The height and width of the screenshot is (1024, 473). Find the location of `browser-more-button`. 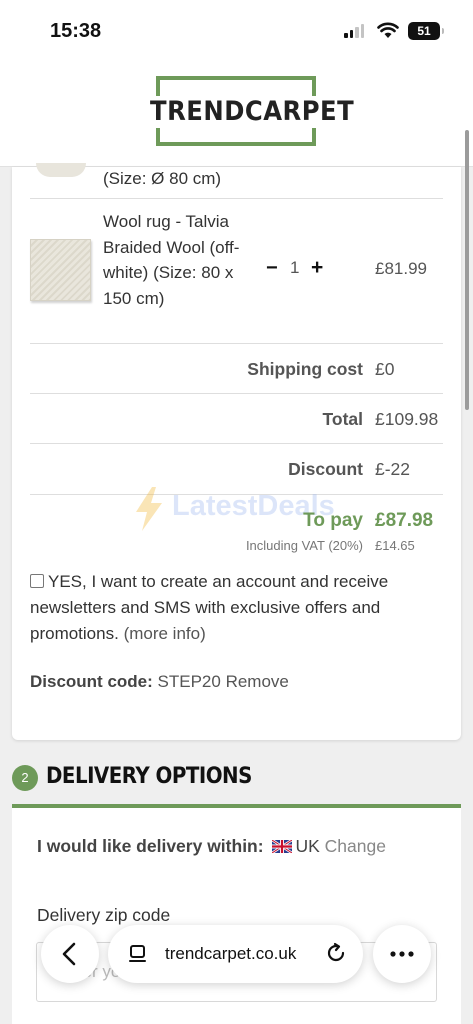

browser-more-button is located at coordinates (402, 954).